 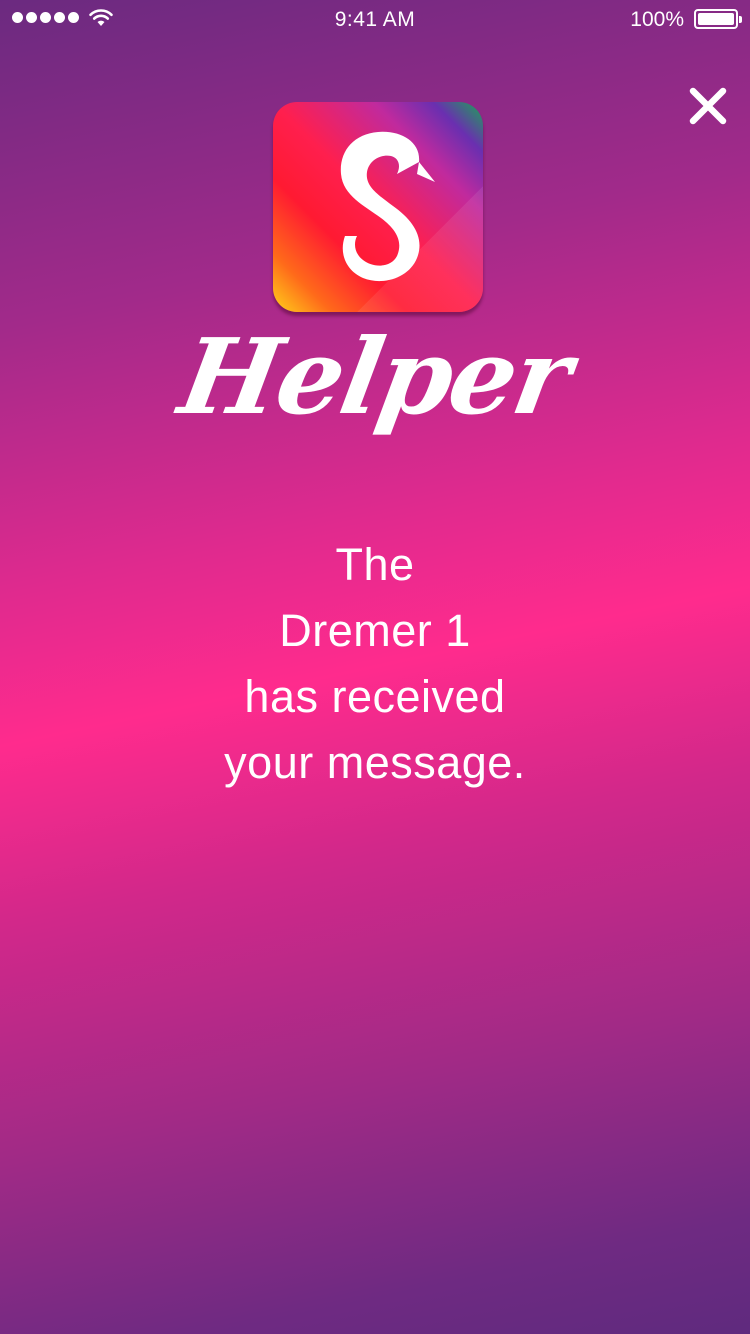 I want to click on app-logo-s-icon, so click(x=387, y=206).